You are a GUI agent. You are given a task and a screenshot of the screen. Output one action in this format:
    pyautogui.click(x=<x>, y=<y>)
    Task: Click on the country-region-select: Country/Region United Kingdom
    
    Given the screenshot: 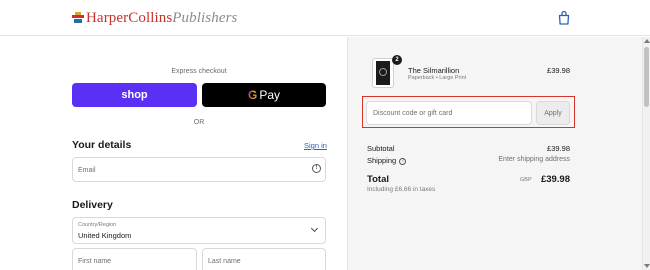 What is the action you would take?
    pyautogui.click(x=199, y=230)
    